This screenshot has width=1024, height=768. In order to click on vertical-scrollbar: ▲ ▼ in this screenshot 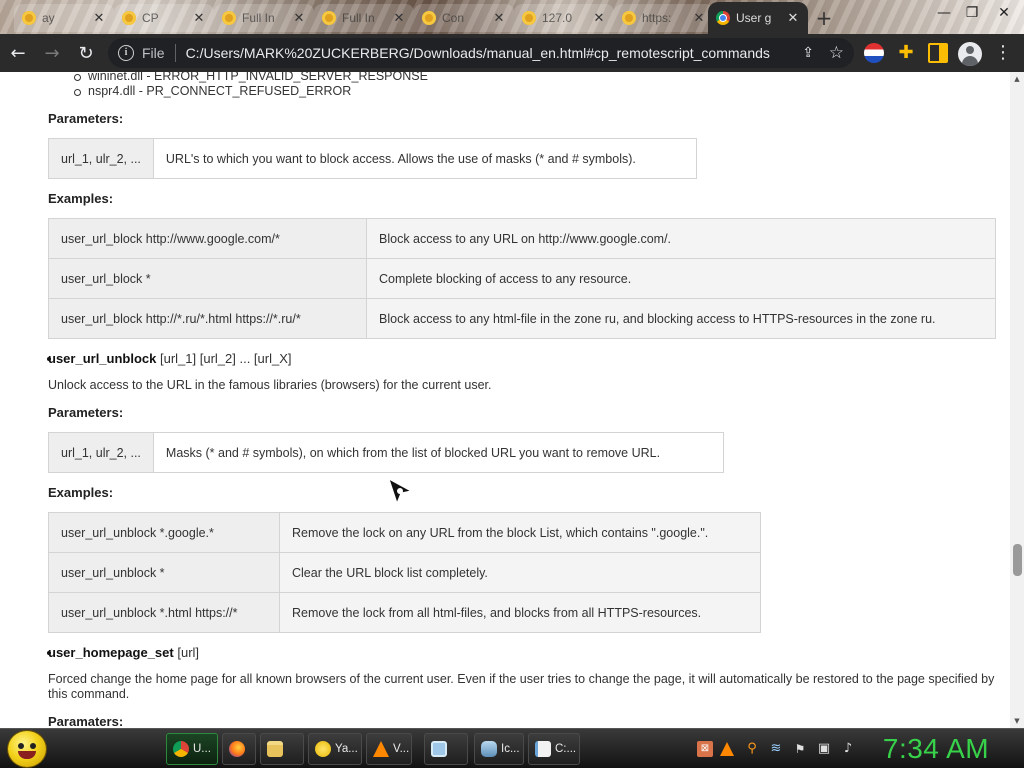, I will do `click(1017, 400)`.